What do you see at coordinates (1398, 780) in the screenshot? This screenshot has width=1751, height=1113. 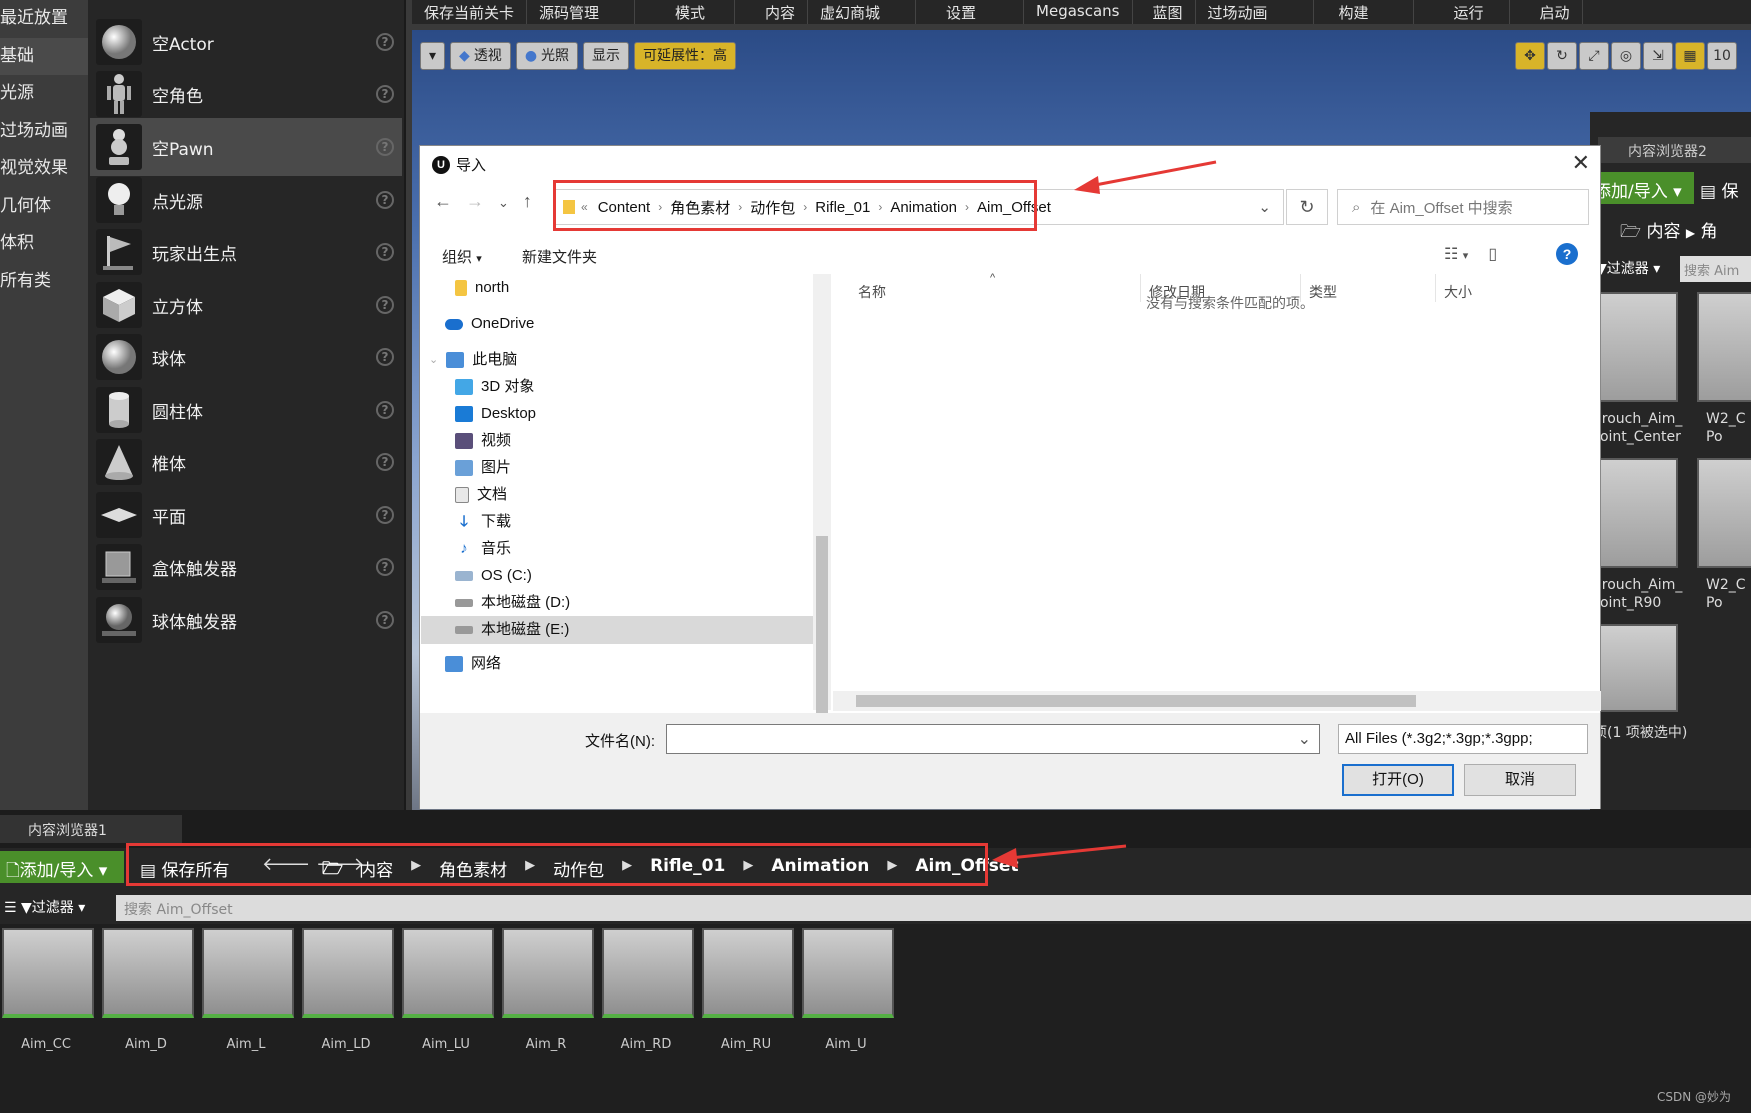 I see `open-button: 打开(O)` at bounding box center [1398, 780].